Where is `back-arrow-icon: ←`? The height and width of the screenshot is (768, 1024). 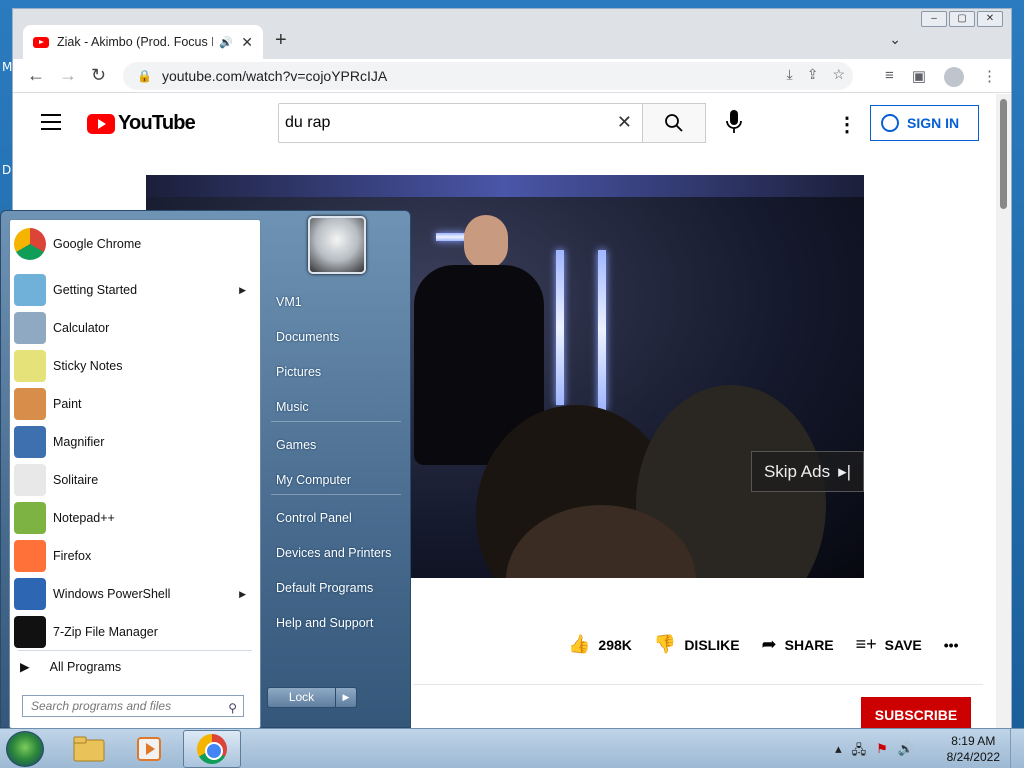 back-arrow-icon: ← is located at coordinates (36, 75).